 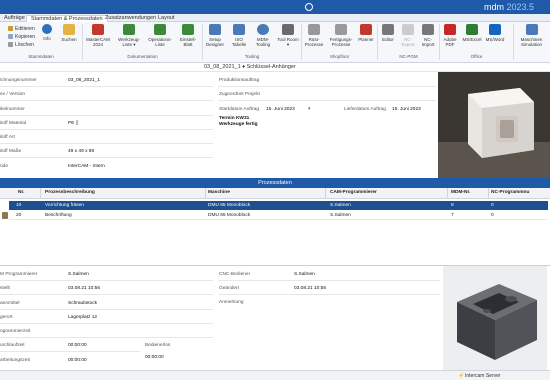 I want to click on ms-word-button: MS/Word, so click(x=495, y=38).